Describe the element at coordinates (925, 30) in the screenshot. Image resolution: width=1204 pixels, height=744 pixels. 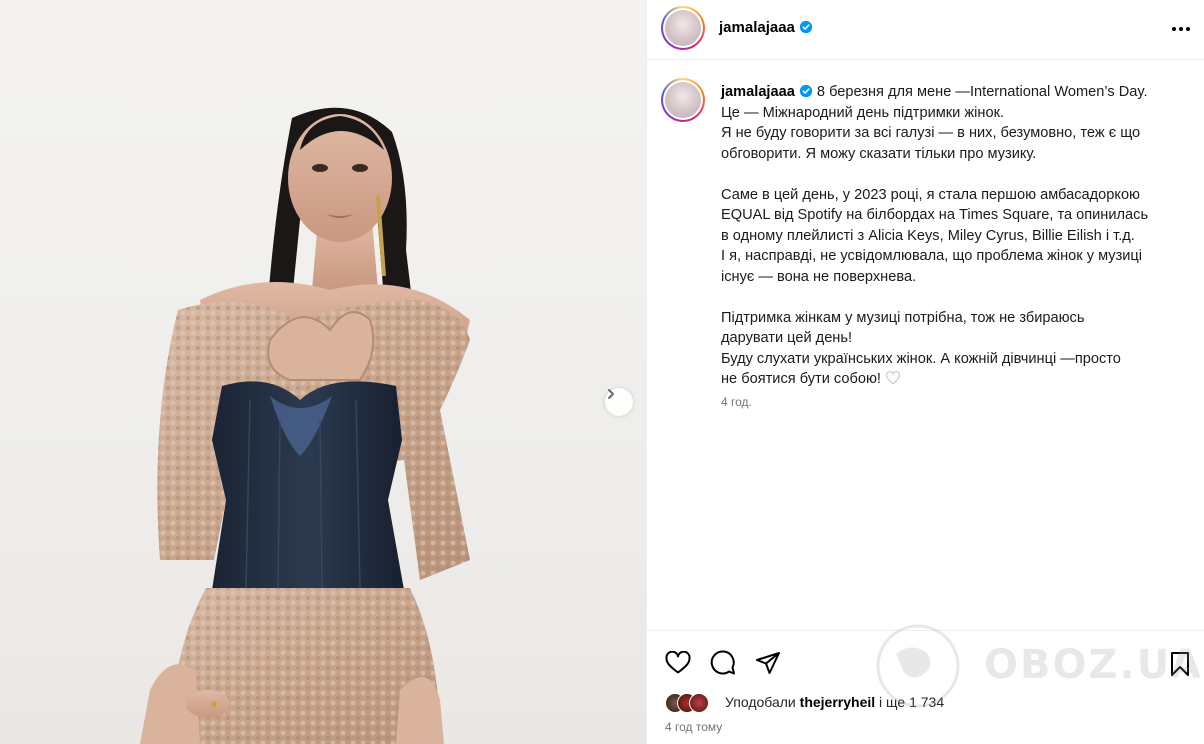
I see `post-header: jamalajaaa` at that location.